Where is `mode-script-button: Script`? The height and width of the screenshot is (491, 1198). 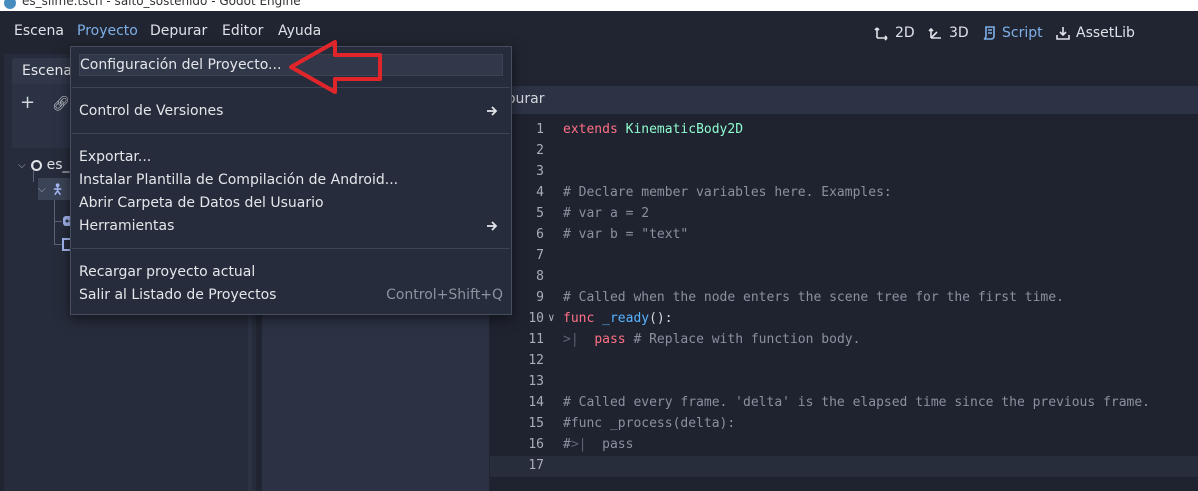
mode-script-button: Script is located at coordinates (1012, 33).